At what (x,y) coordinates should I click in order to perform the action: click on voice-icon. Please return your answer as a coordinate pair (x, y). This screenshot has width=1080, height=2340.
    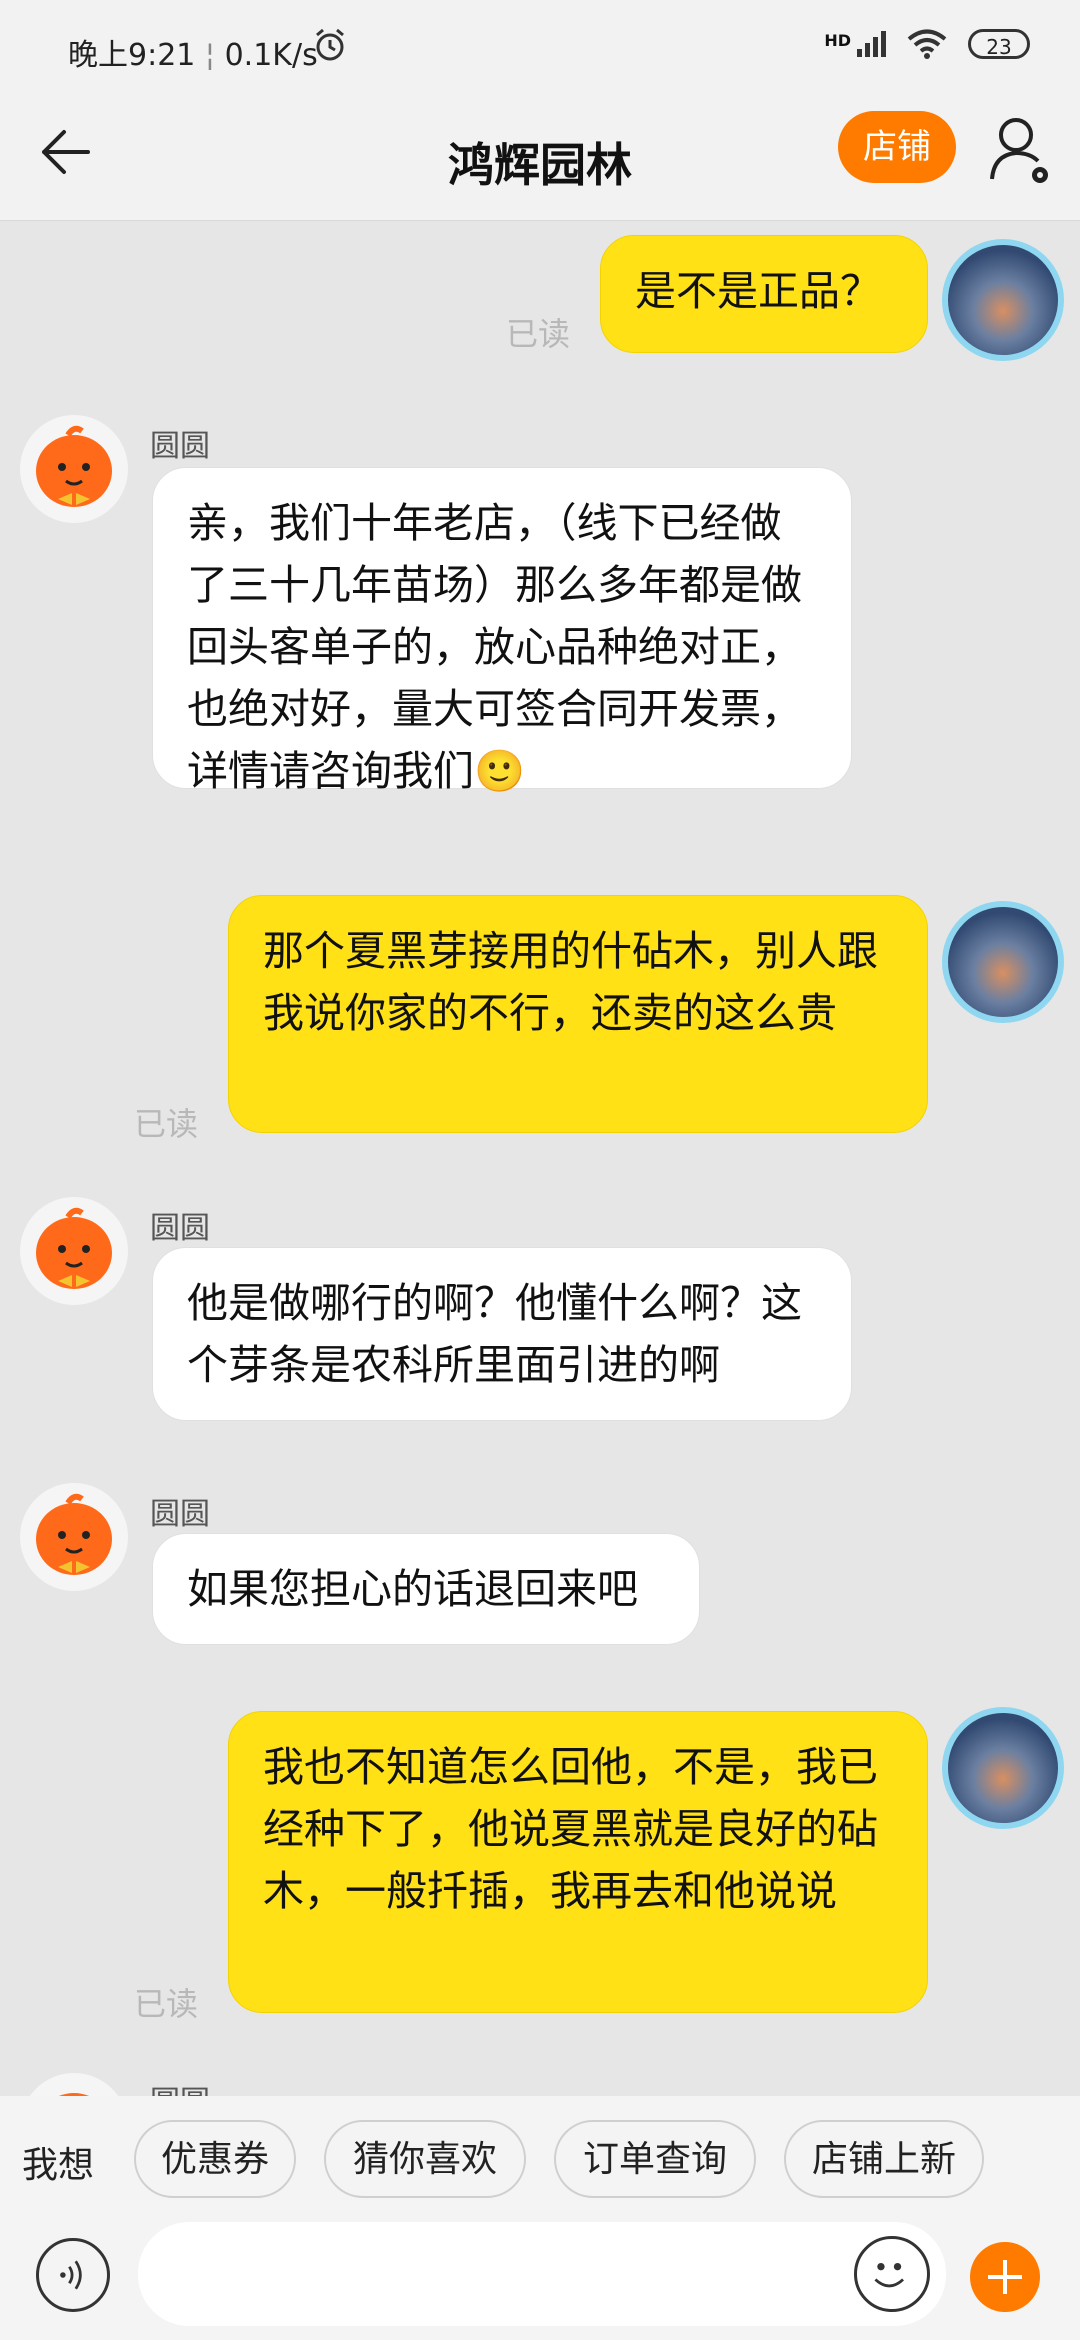
    Looking at the image, I should click on (73, 2275).